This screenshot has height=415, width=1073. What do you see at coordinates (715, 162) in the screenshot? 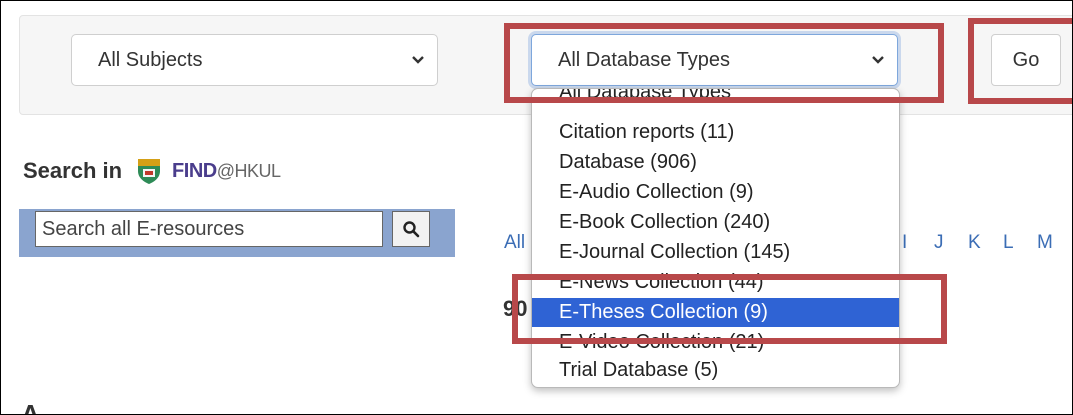
I see `dropdown-option-database: Database (906)` at bounding box center [715, 162].